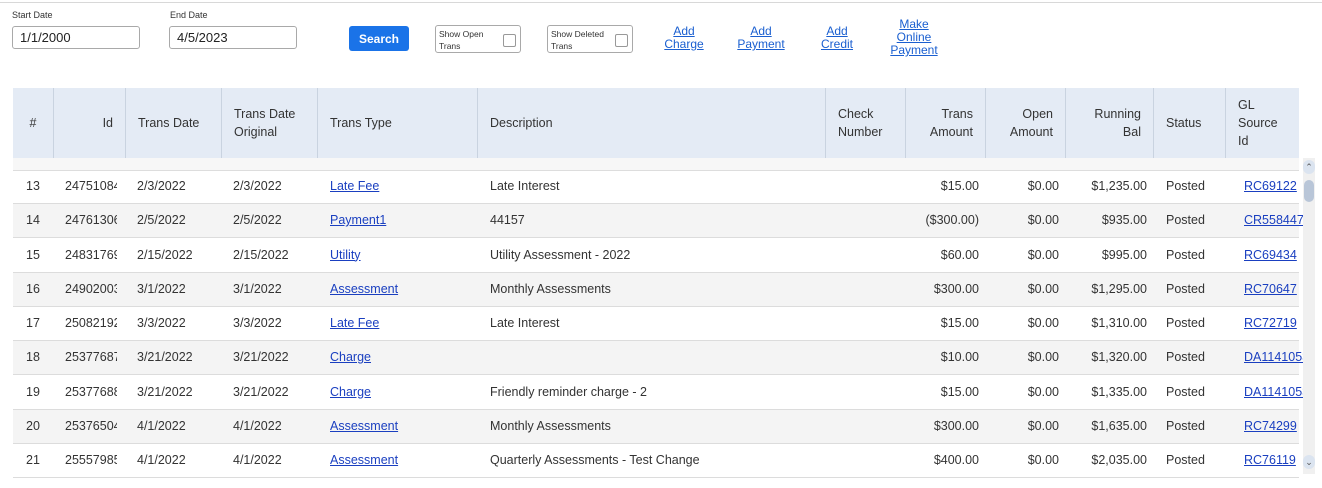 Image resolution: width=1322 pixels, height=488 pixels. What do you see at coordinates (397, 123) in the screenshot?
I see `header-trans-type: Trans Type` at bounding box center [397, 123].